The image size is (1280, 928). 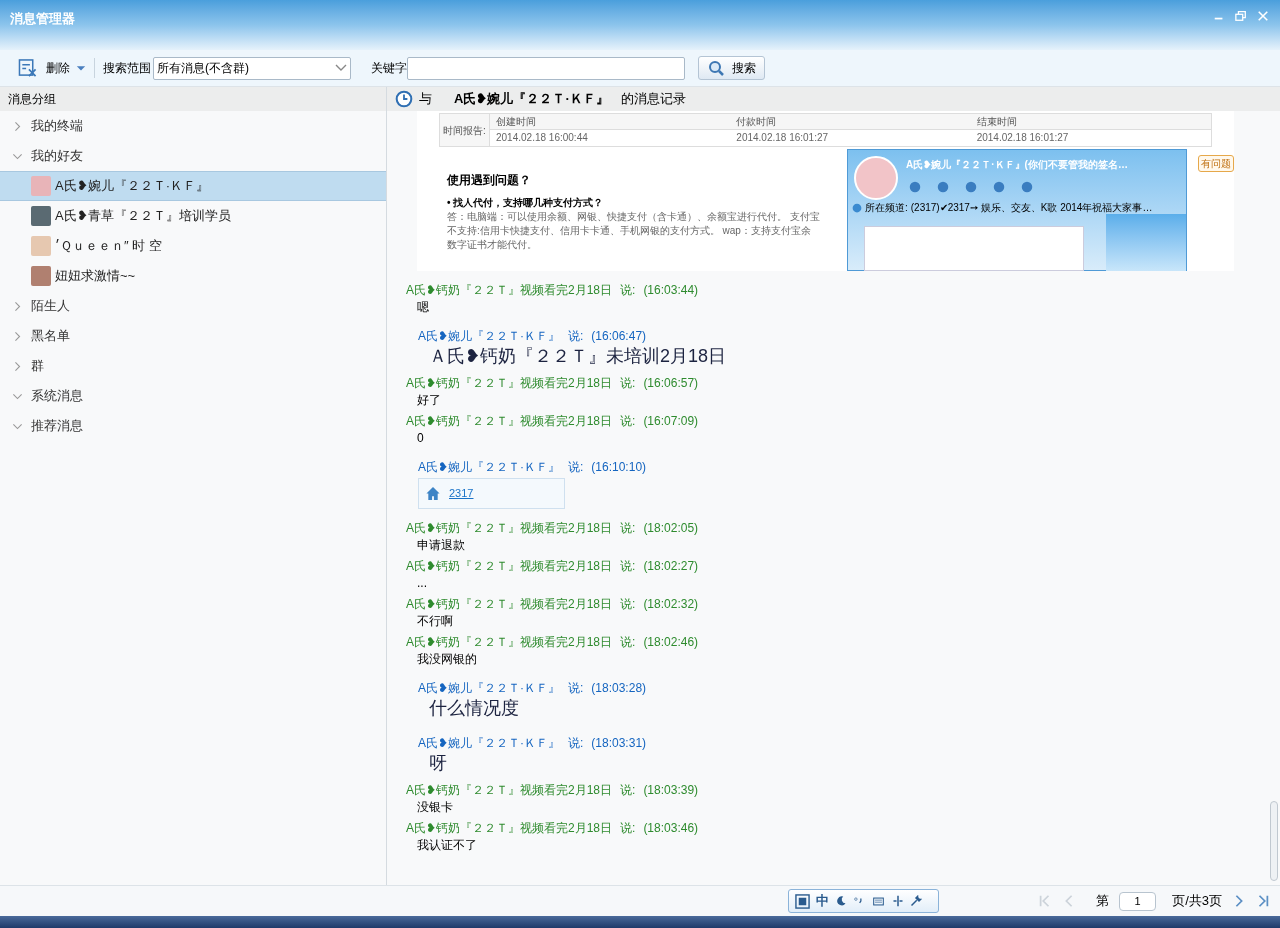 I want to click on contact-item: 妞妞求激情~~, so click(x=193, y=276).